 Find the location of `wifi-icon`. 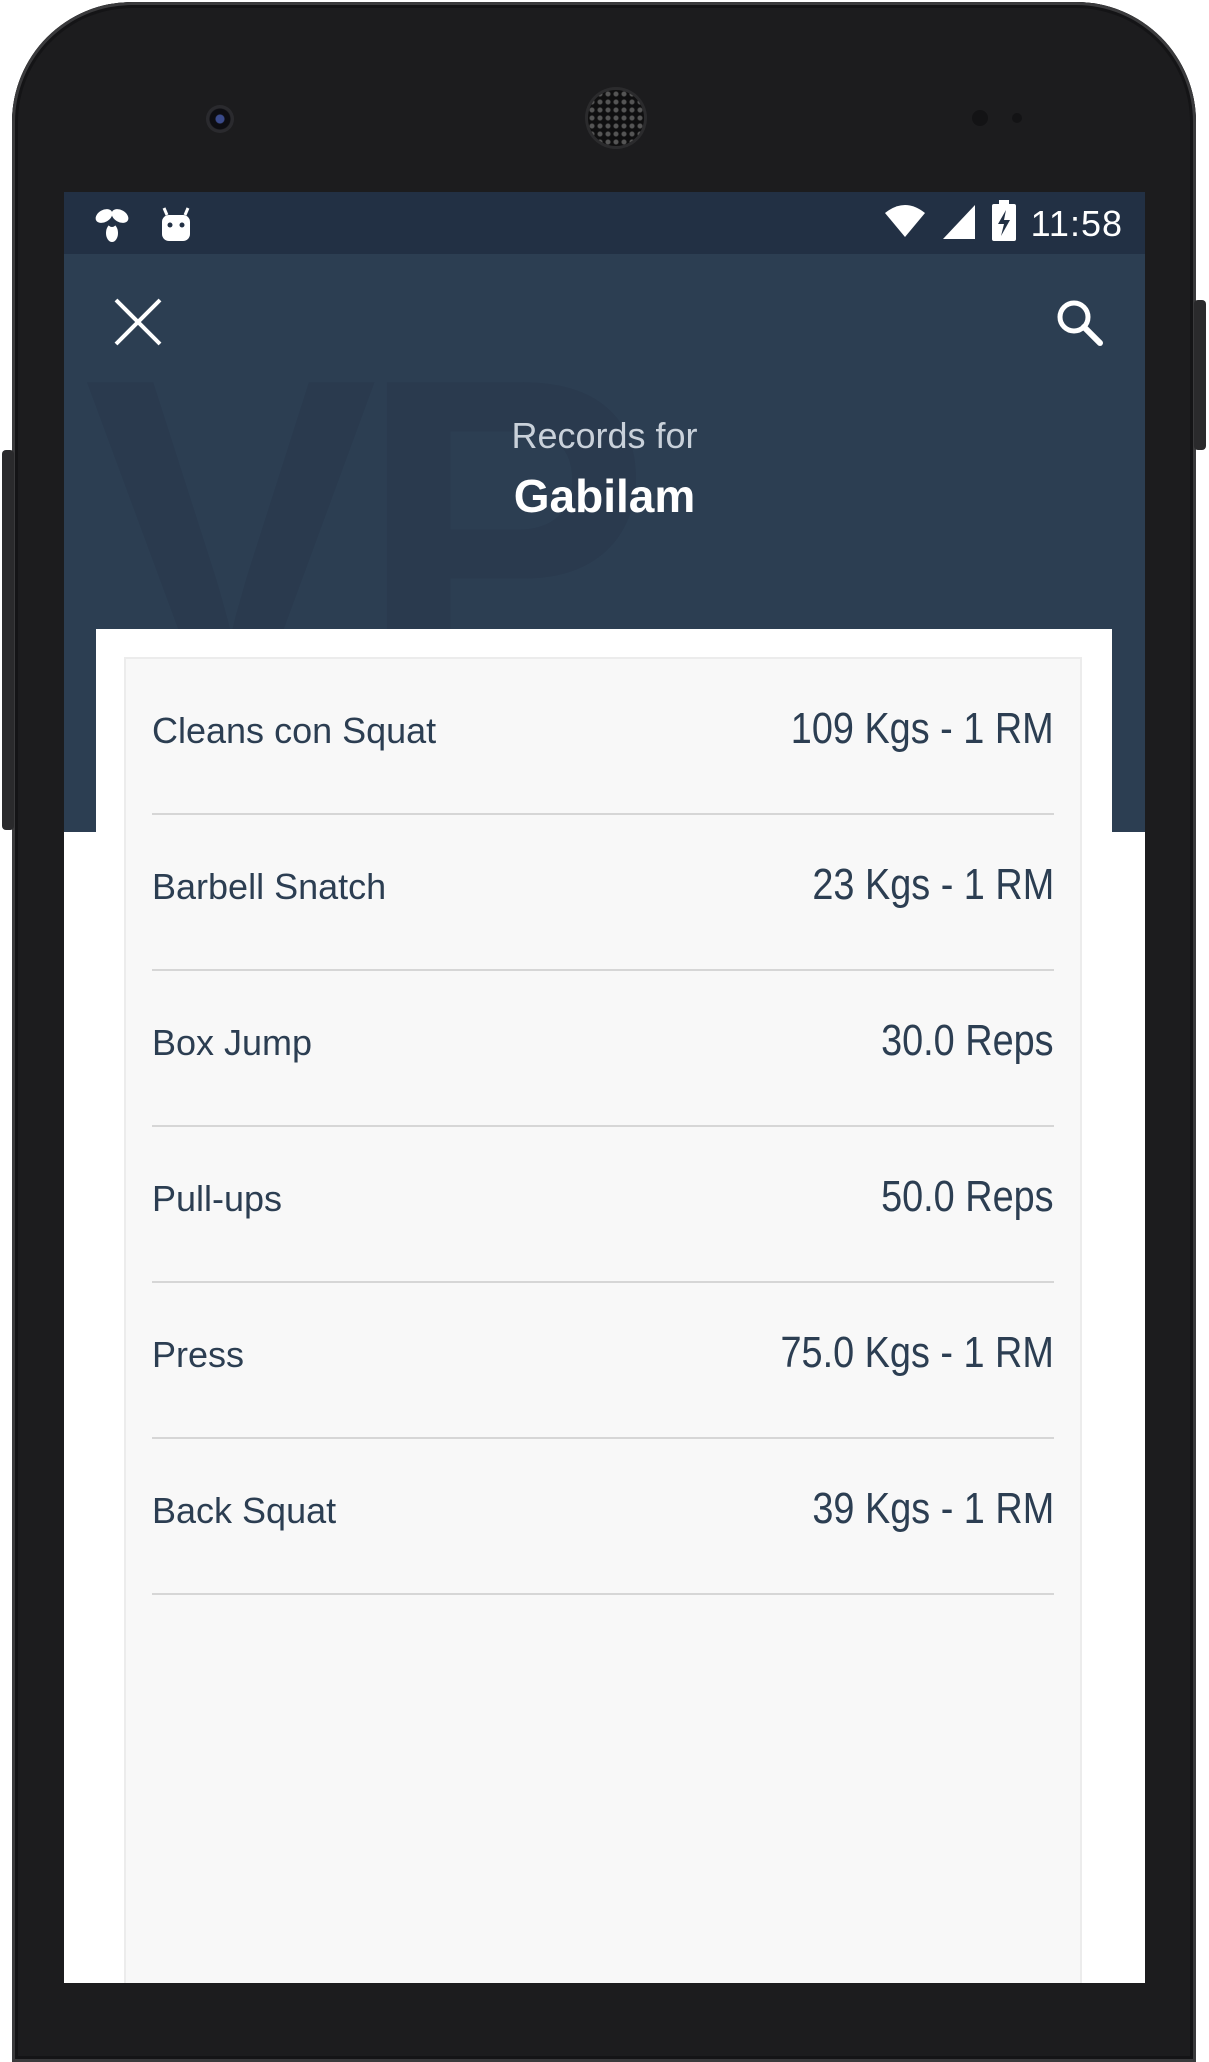

wifi-icon is located at coordinates (905, 223).